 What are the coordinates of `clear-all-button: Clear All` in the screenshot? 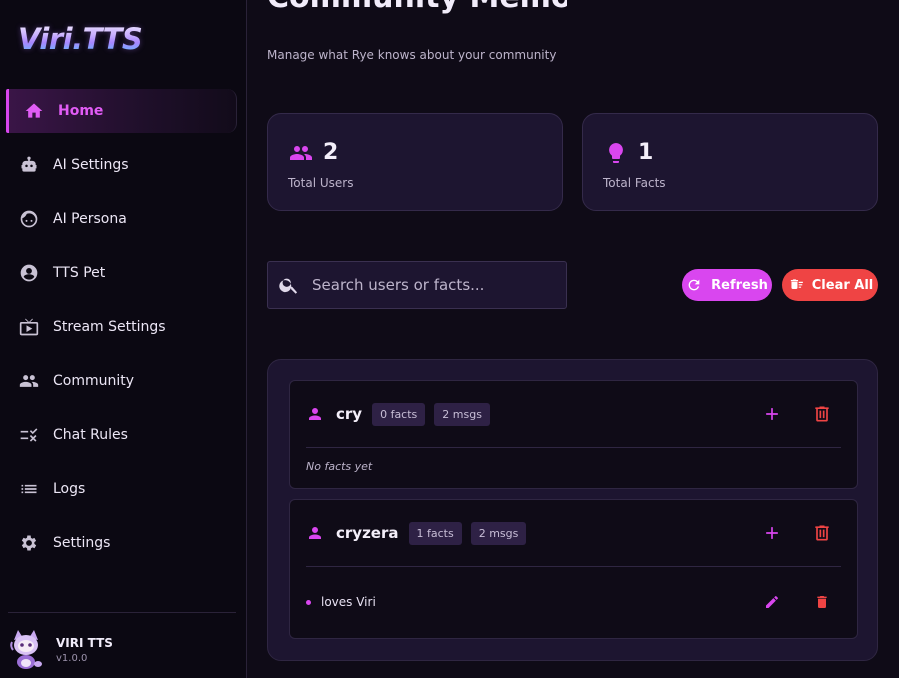 It's located at (830, 285).